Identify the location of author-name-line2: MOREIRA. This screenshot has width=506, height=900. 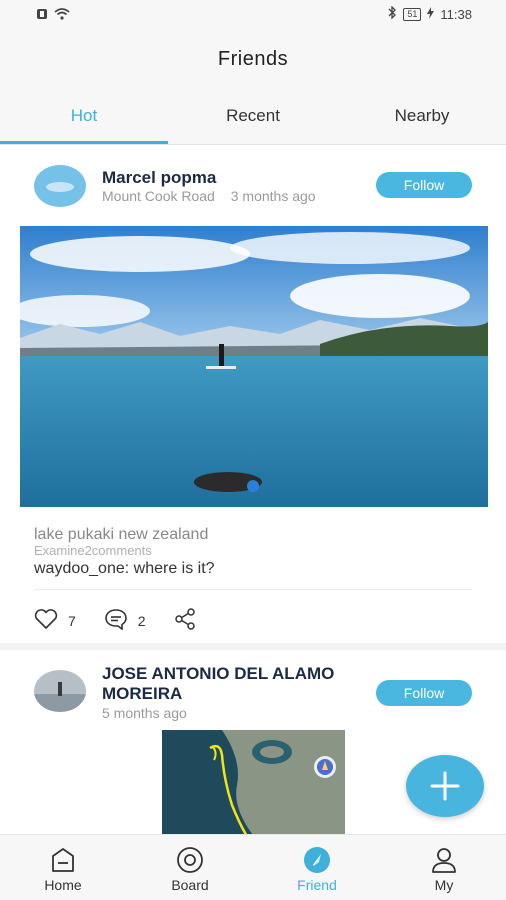
(142, 693).